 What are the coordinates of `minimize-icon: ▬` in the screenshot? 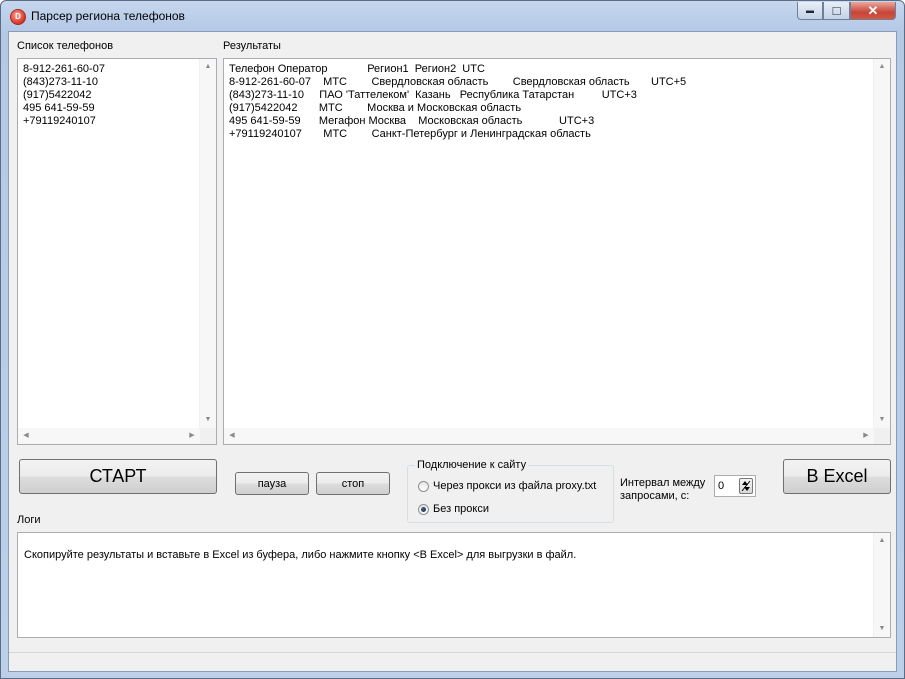 It's located at (810, 10).